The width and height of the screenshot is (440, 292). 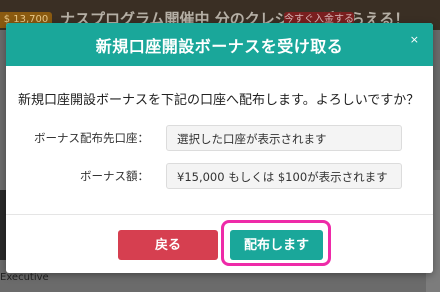 What do you see at coordinates (114, 176) in the screenshot?
I see `bonus-amount-label: ボーナス額：` at bounding box center [114, 176].